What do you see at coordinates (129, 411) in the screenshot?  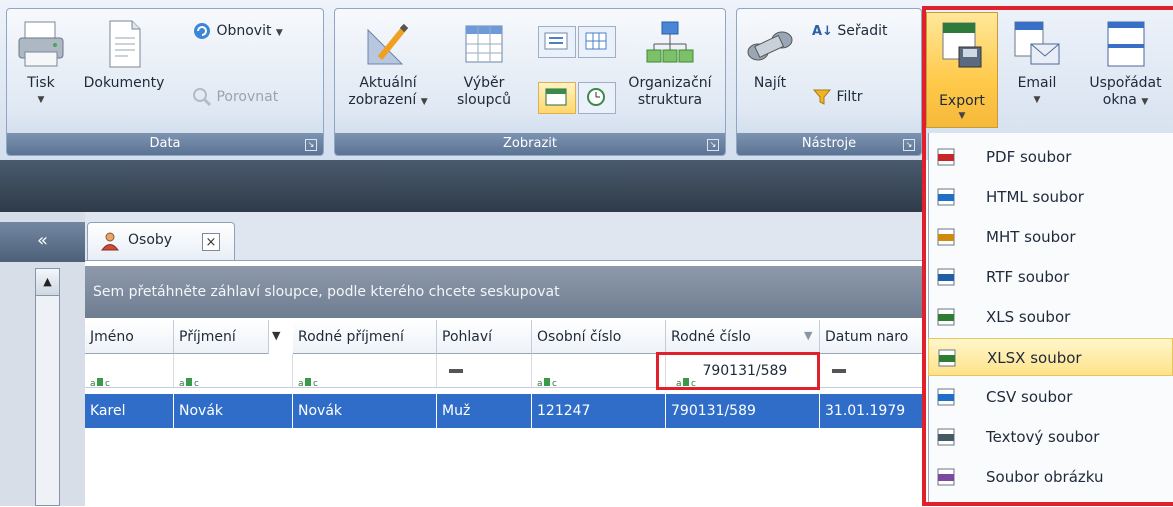 I see `table-cell: Karel` at bounding box center [129, 411].